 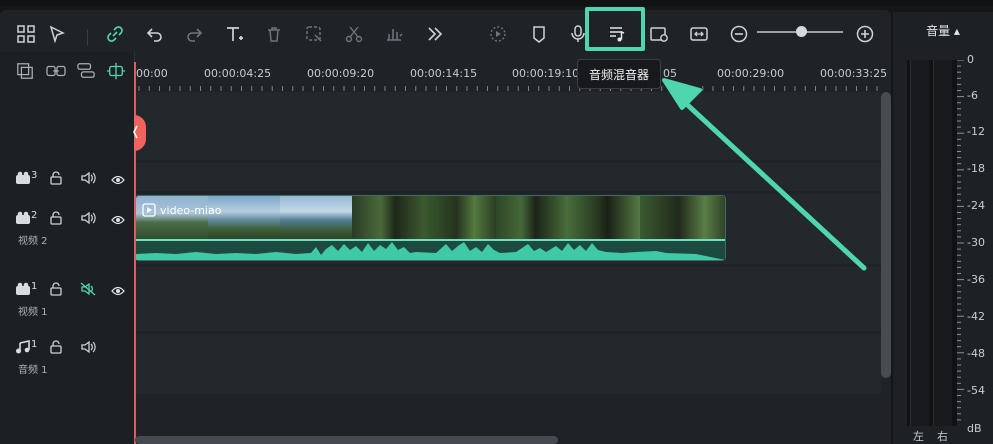 I want to click on zoom-slider-handle, so click(x=801, y=31).